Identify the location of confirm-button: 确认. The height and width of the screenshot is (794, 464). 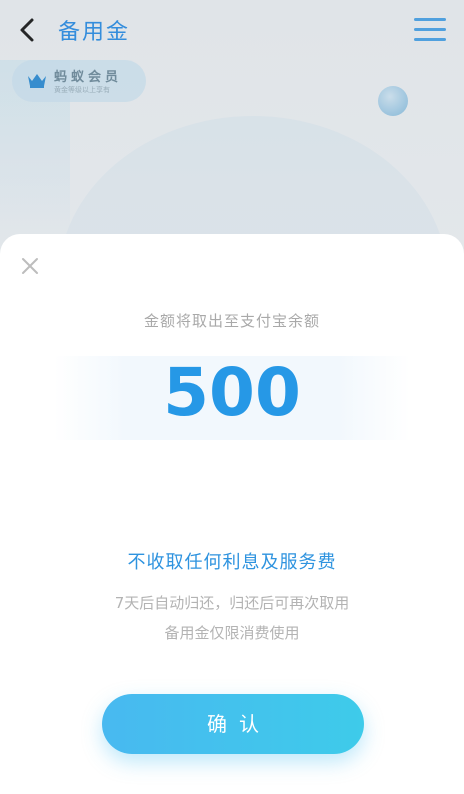
(233, 724).